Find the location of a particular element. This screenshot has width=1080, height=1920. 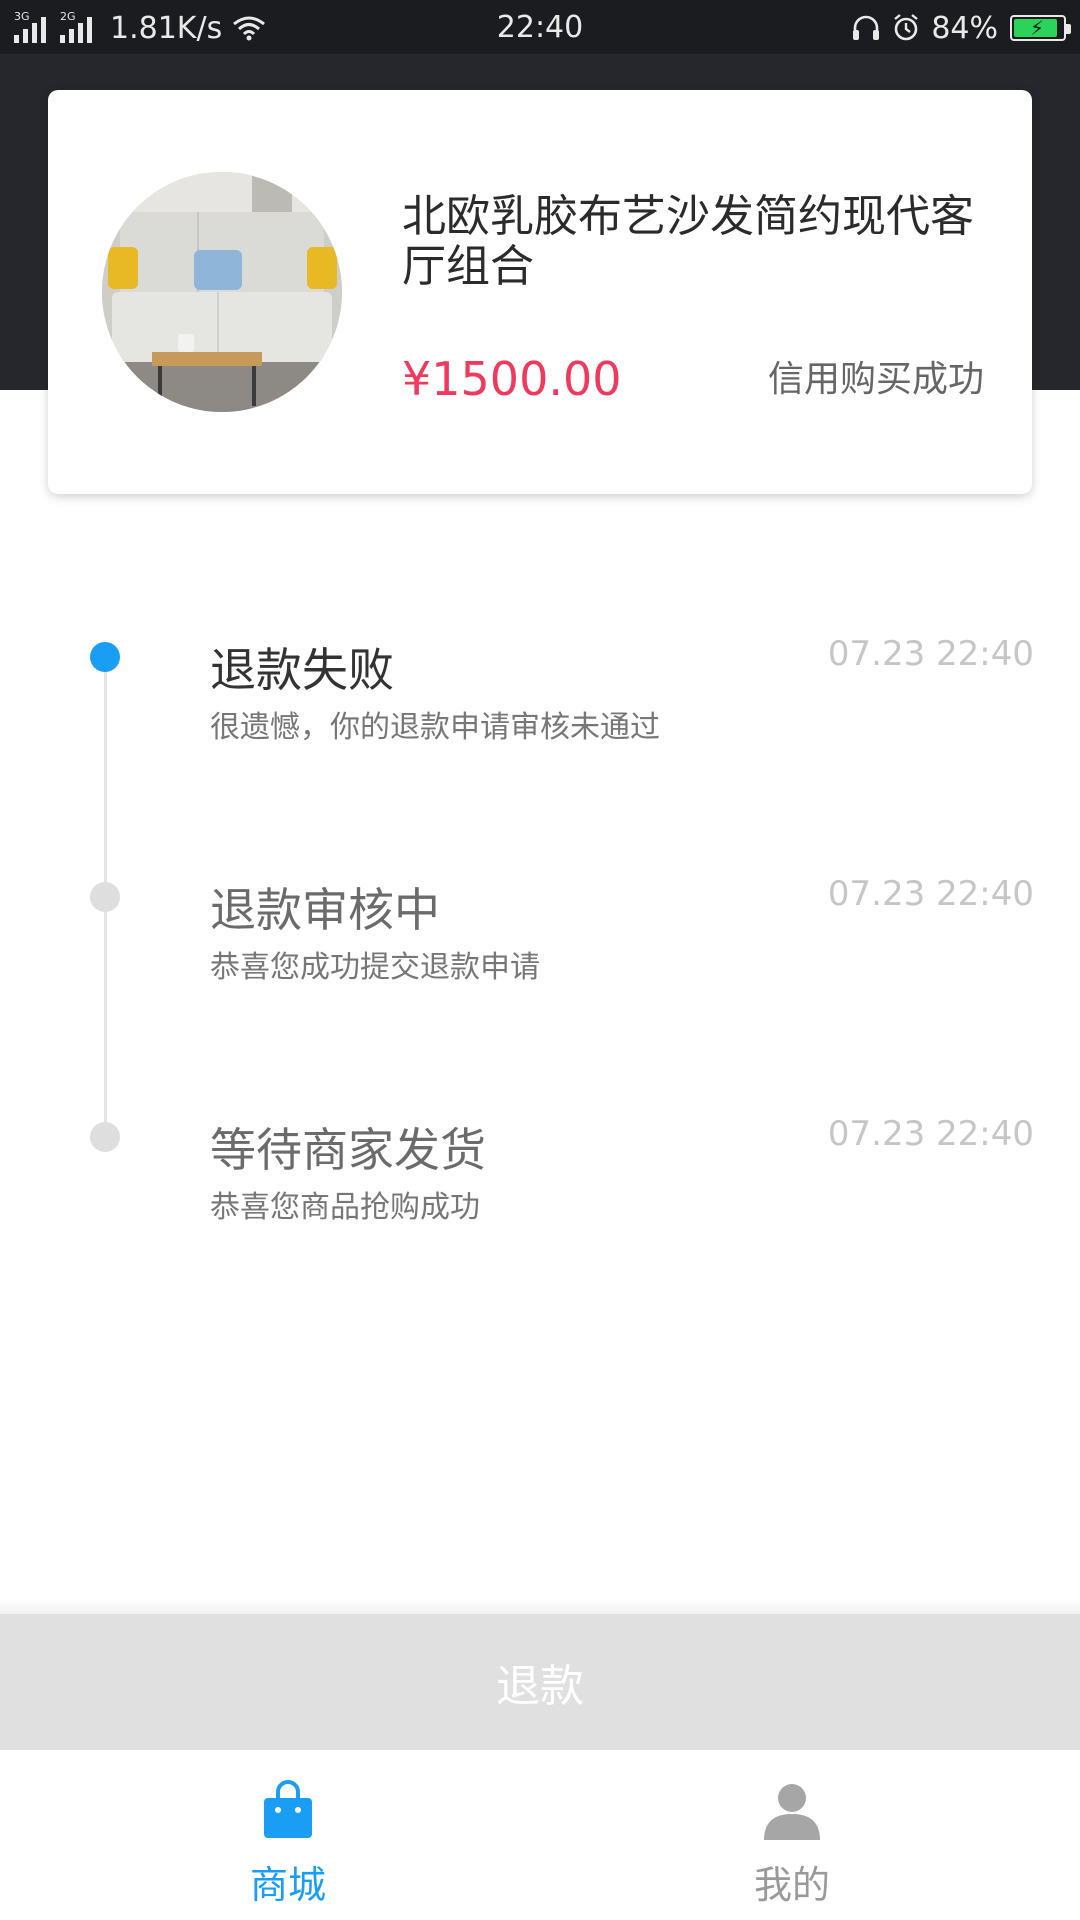

tab-mall: 商城 is located at coordinates (288, 1835).